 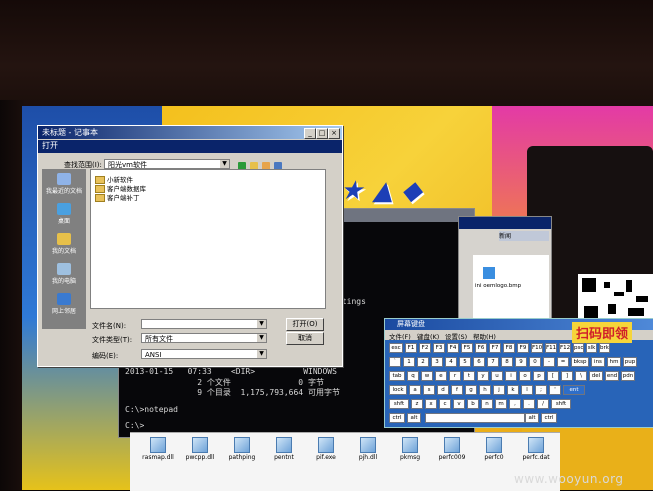 What do you see at coordinates (64, 215) in the screenshot?
I see `place-desktop: 桌面` at bounding box center [64, 215].